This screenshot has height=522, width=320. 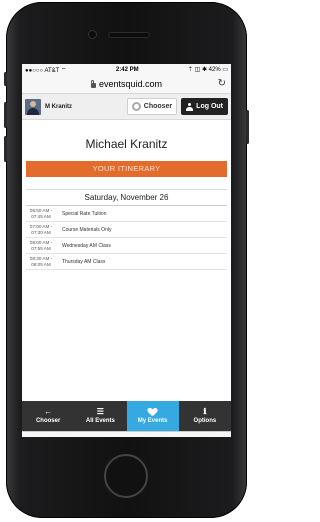 I want to click on event-time-start: 07:00 AM -, so click(x=41, y=226).